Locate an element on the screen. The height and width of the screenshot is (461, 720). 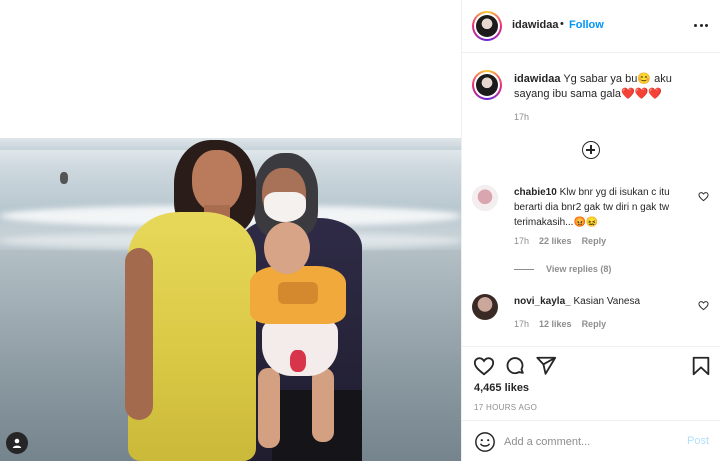
more-horizontal-icon is located at coordinates (701, 25).